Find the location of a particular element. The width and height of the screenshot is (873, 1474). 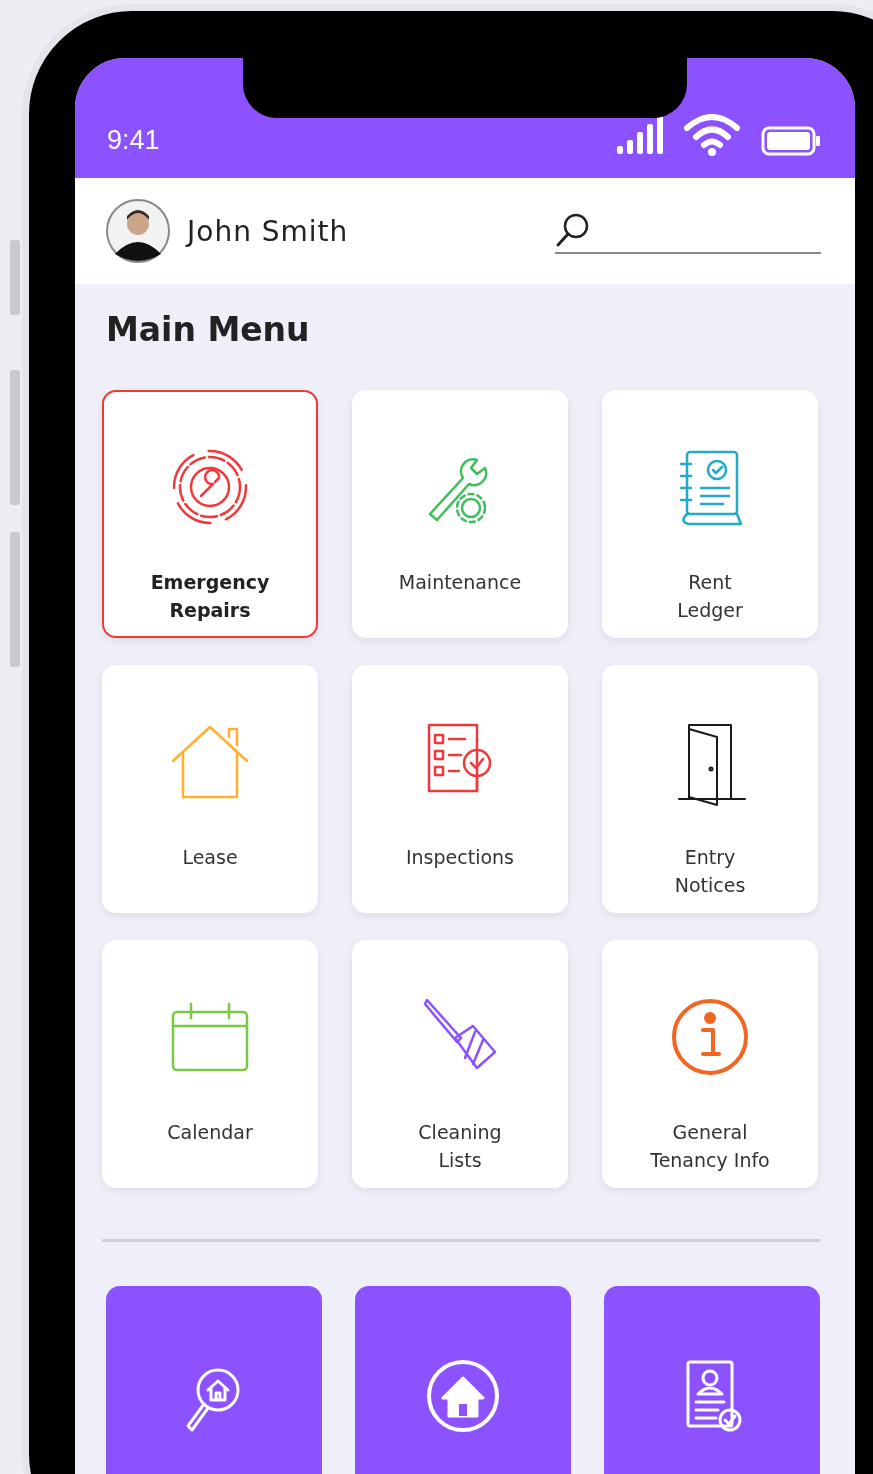

menu-card: General Tenancy Info is located at coordinates (710, 1064).